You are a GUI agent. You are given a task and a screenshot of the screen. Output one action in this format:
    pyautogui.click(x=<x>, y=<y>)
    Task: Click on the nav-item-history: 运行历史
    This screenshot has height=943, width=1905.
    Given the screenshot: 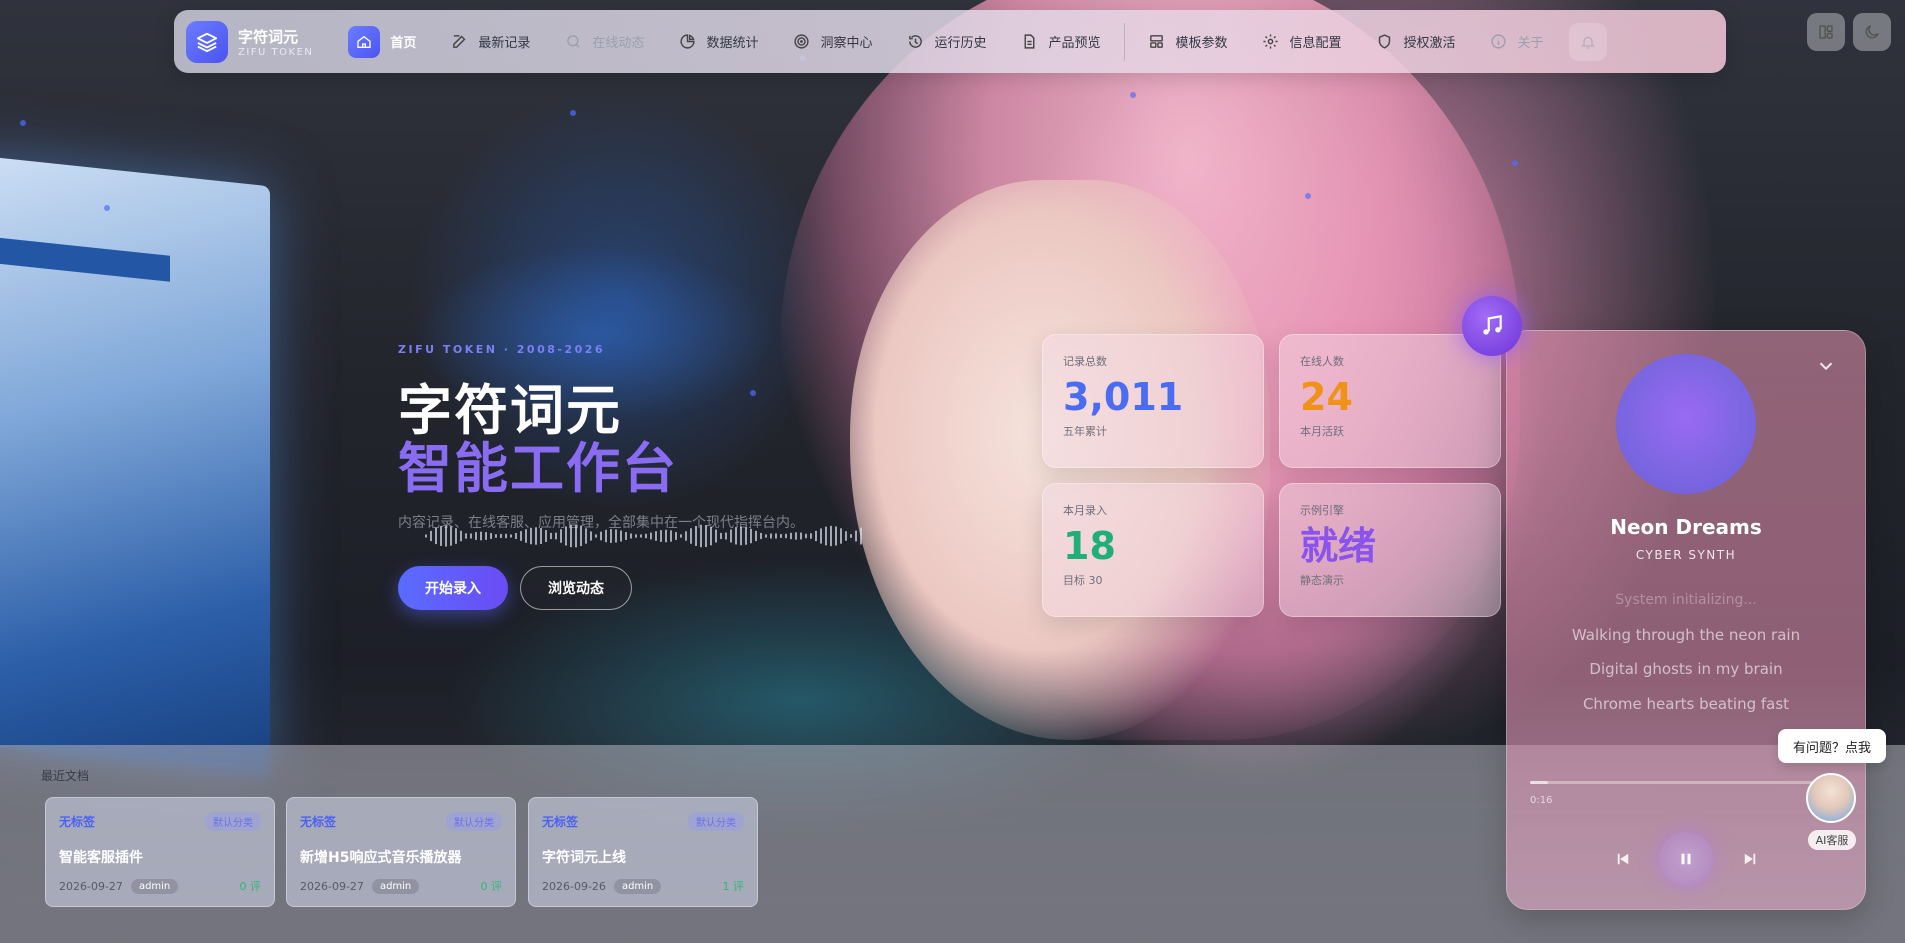 What is the action you would take?
    pyautogui.click(x=946, y=41)
    